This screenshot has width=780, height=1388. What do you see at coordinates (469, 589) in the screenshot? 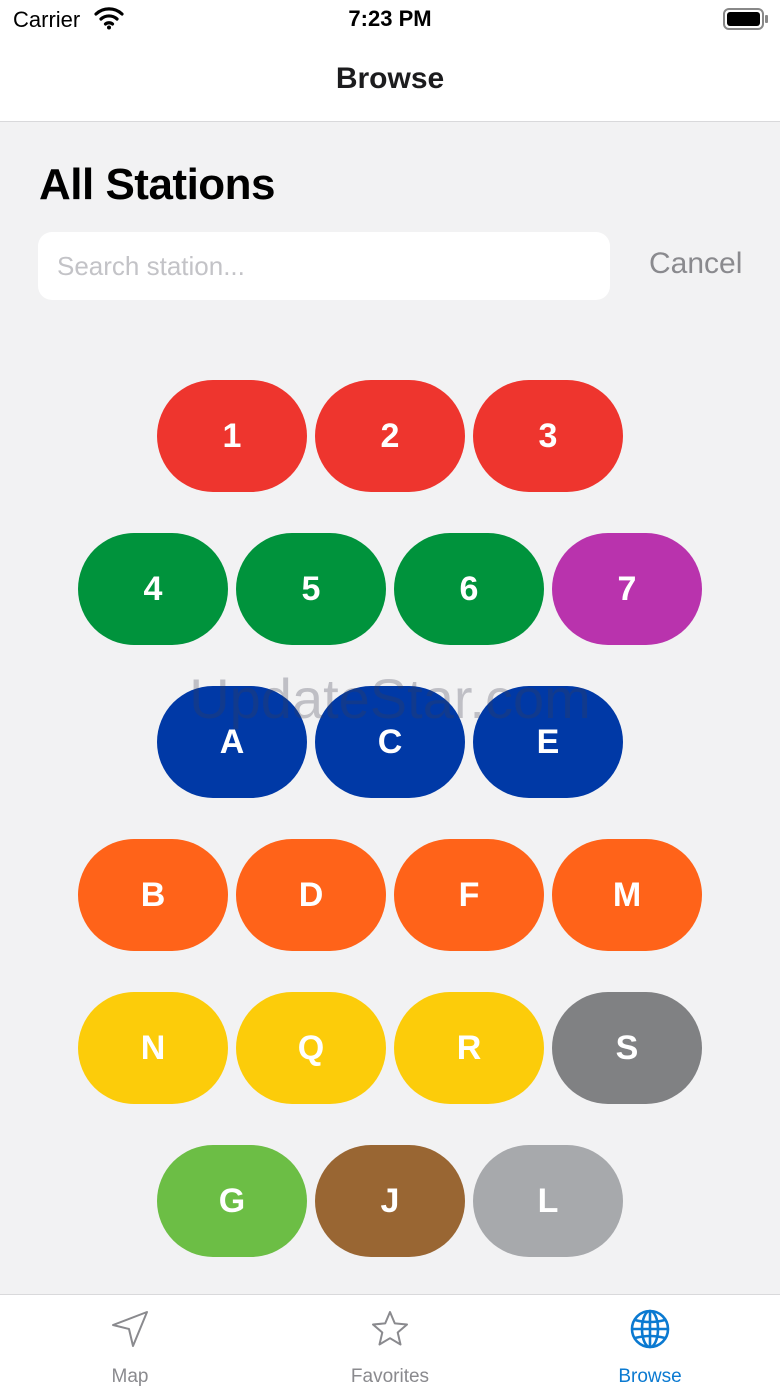
I see `line-button-6: 6` at bounding box center [469, 589].